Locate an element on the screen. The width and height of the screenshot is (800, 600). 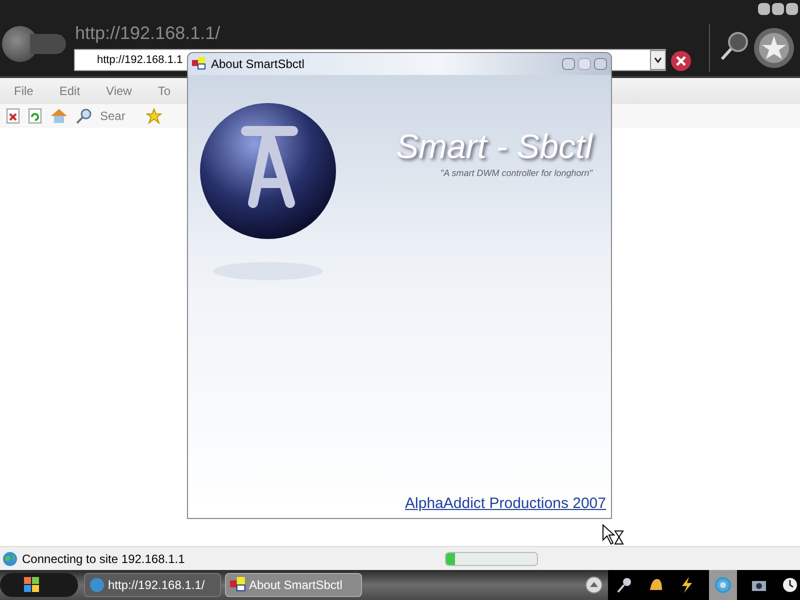
status-text: Connecting to site 192.168.1.1 is located at coordinates (103, 559).